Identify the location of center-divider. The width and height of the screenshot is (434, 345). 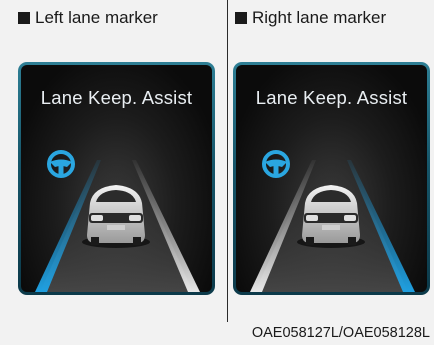
(227, 161).